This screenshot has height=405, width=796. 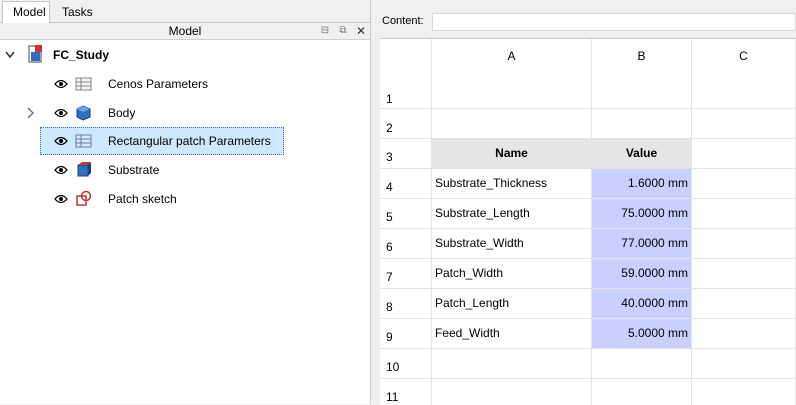 I want to click on tree-item-label: Cenos Parameters, so click(x=158, y=84).